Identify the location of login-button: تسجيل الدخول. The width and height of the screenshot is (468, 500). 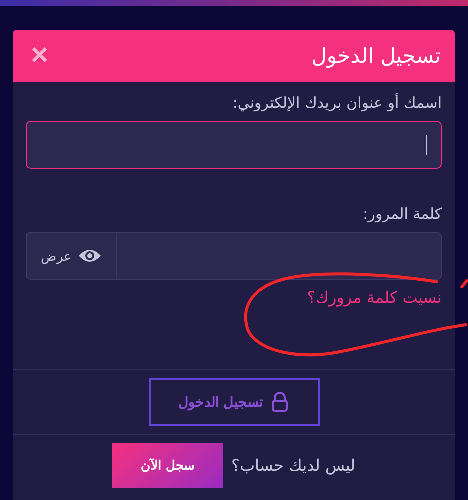
(234, 402).